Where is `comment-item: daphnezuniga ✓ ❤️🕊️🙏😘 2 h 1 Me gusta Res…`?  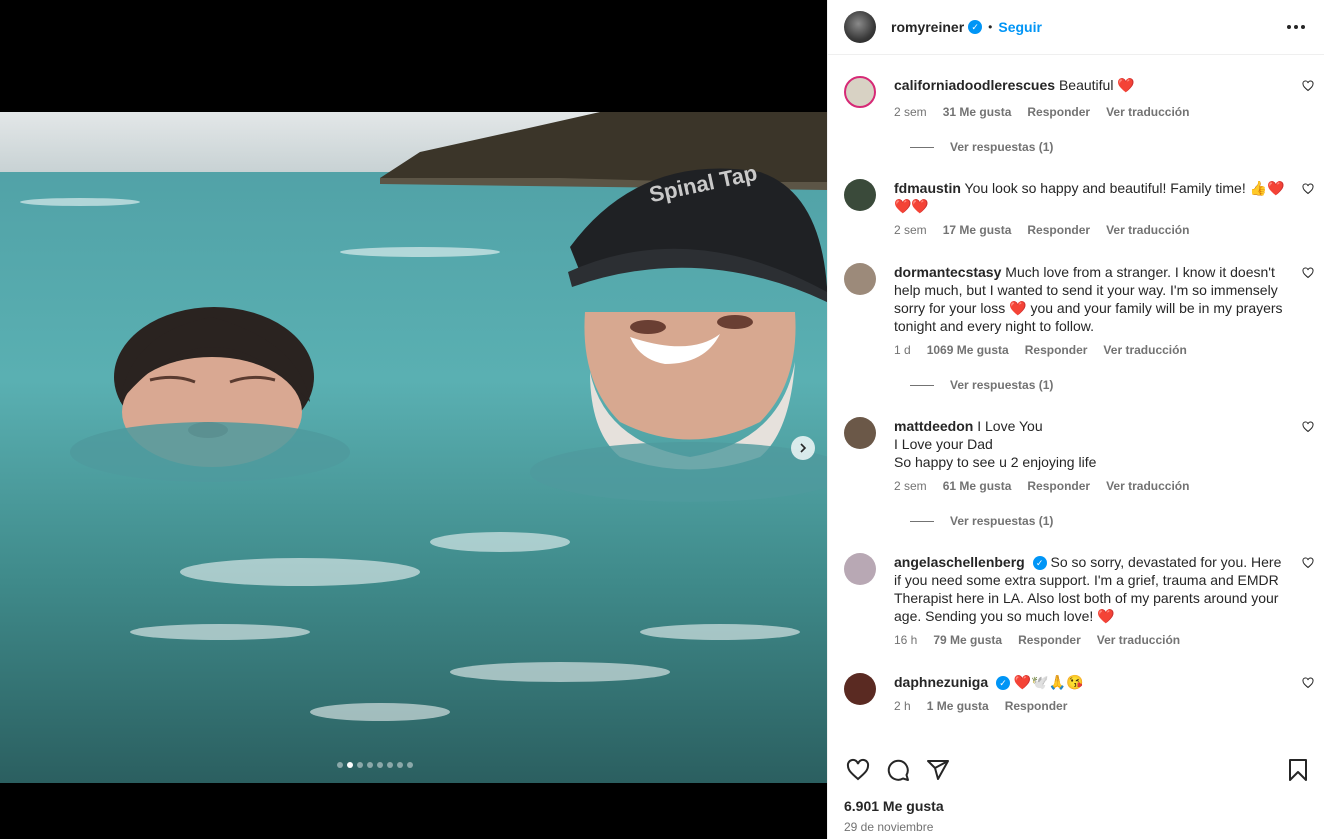
comment-item: daphnezuniga ✓ ❤️🕊️🙏😘 2 h 1 Me gusta Res… is located at coordinates (1079, 703).